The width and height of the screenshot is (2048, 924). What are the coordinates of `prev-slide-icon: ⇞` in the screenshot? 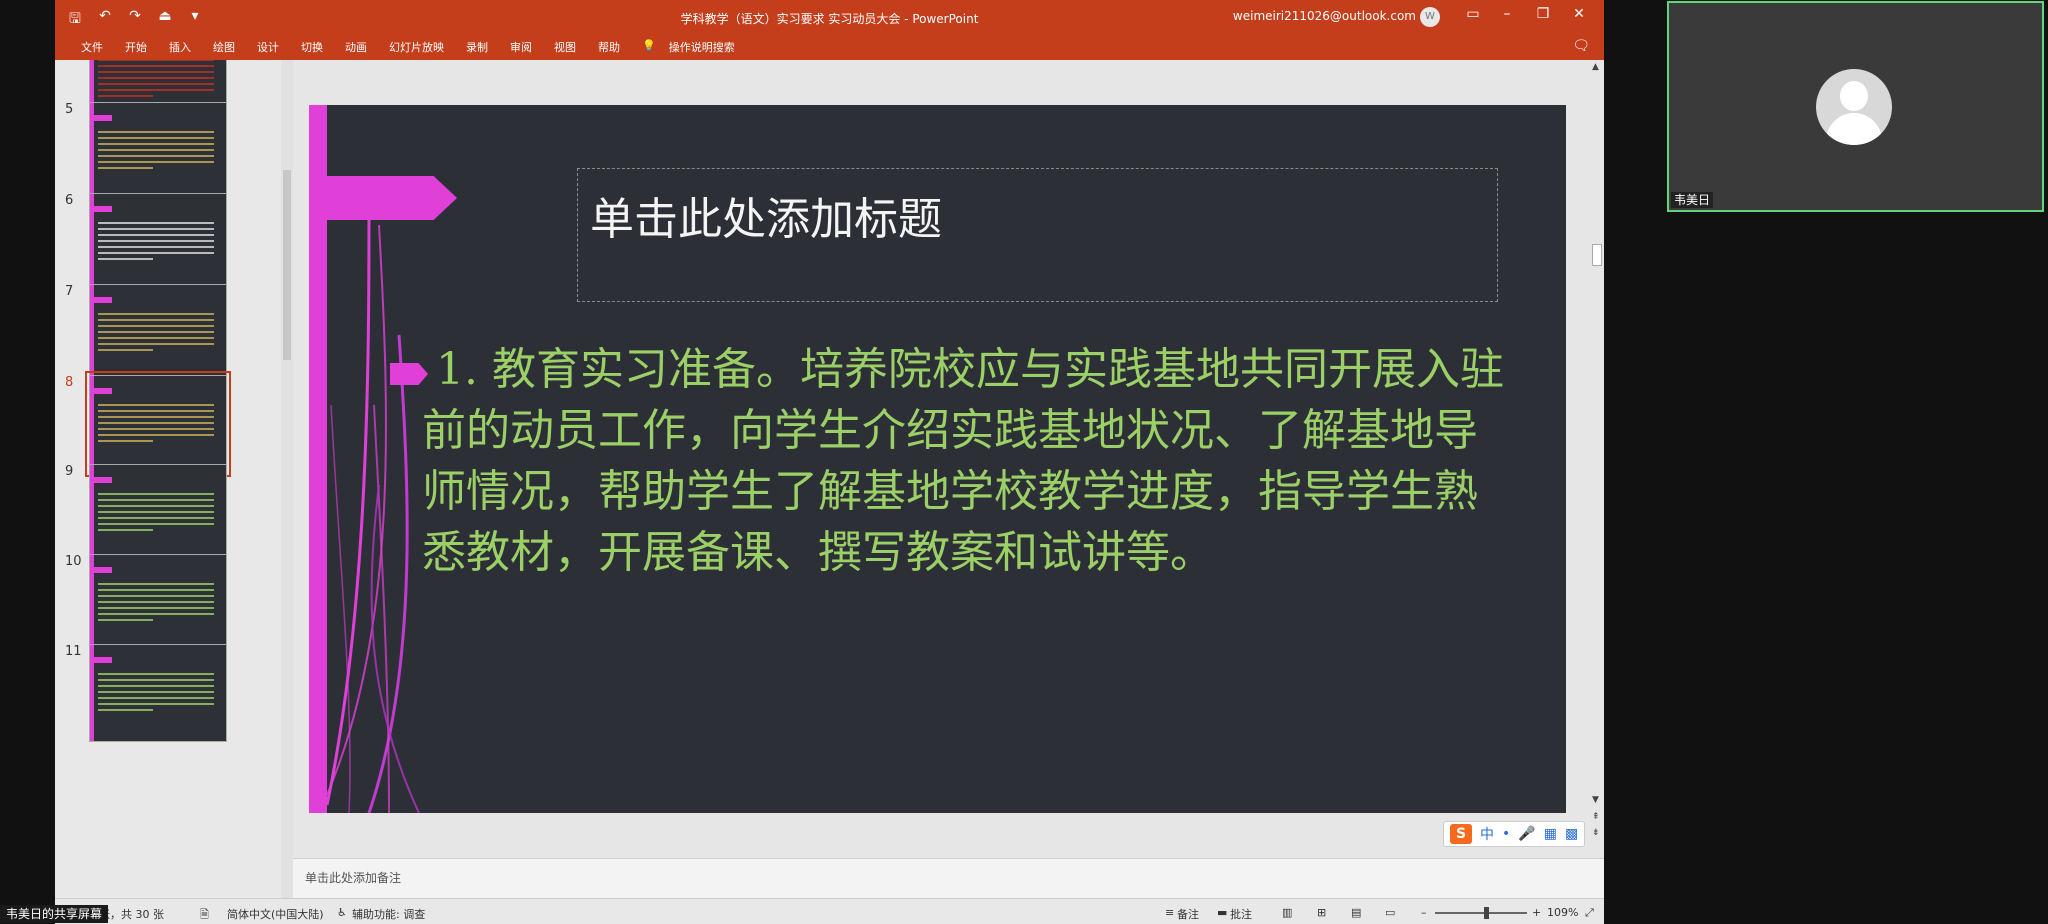 It's located at (1596, 817).